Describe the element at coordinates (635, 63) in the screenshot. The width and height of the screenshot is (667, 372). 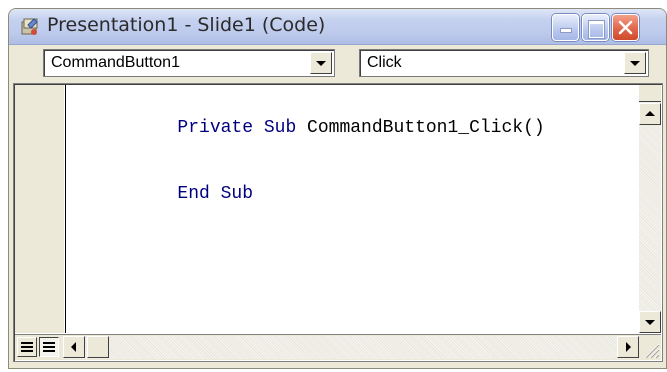
I see `procedure-dropdown-arrow-icon` at that location.